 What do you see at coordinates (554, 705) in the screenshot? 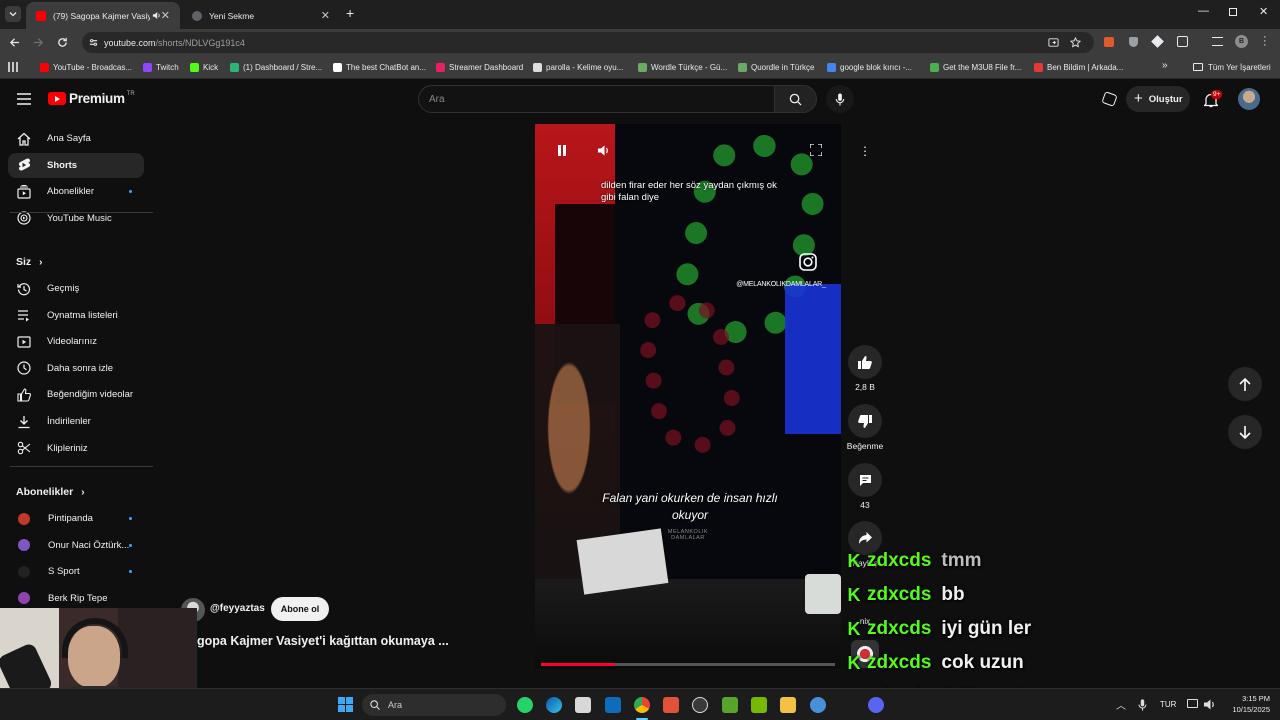
I see `edge-icon` at bounding box center [554, 705].